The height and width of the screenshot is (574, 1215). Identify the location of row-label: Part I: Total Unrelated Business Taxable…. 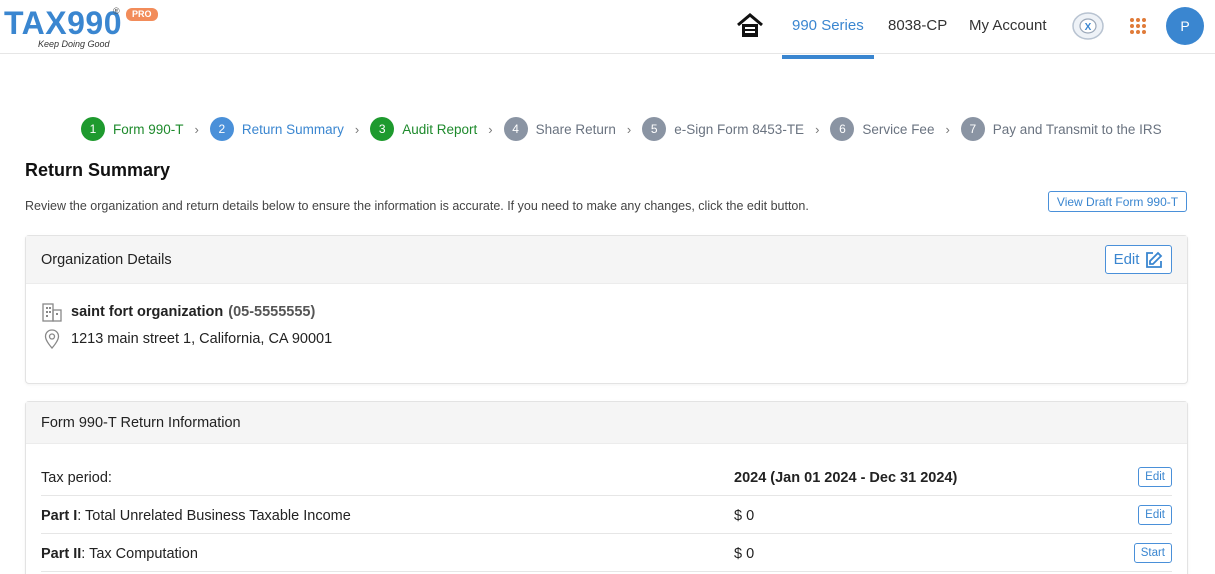
(196, 516).